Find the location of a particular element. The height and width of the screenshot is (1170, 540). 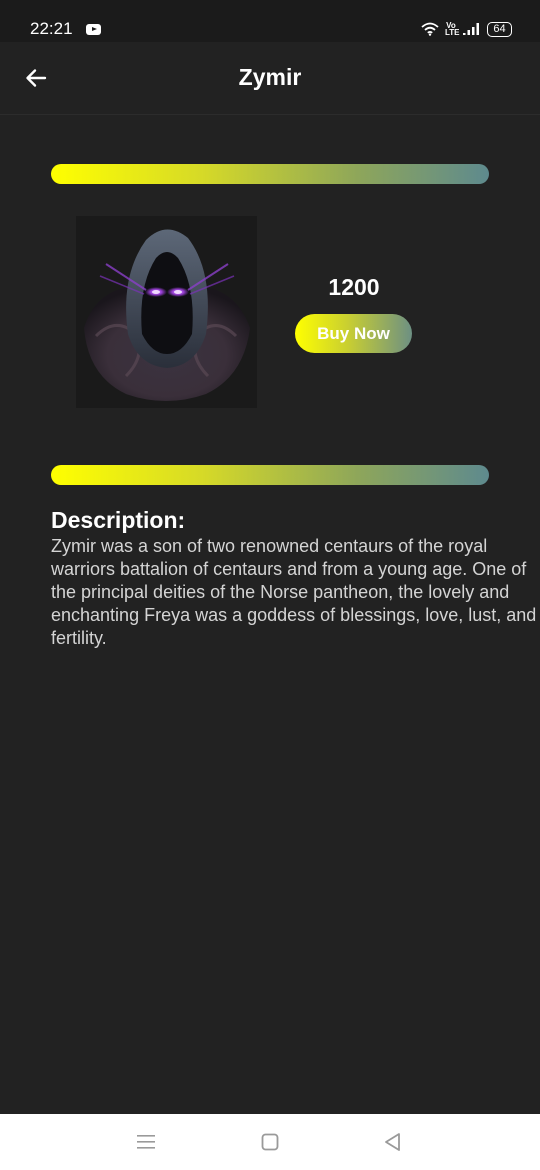

gradient-bar-bottom is located at coordinates (270, 475).